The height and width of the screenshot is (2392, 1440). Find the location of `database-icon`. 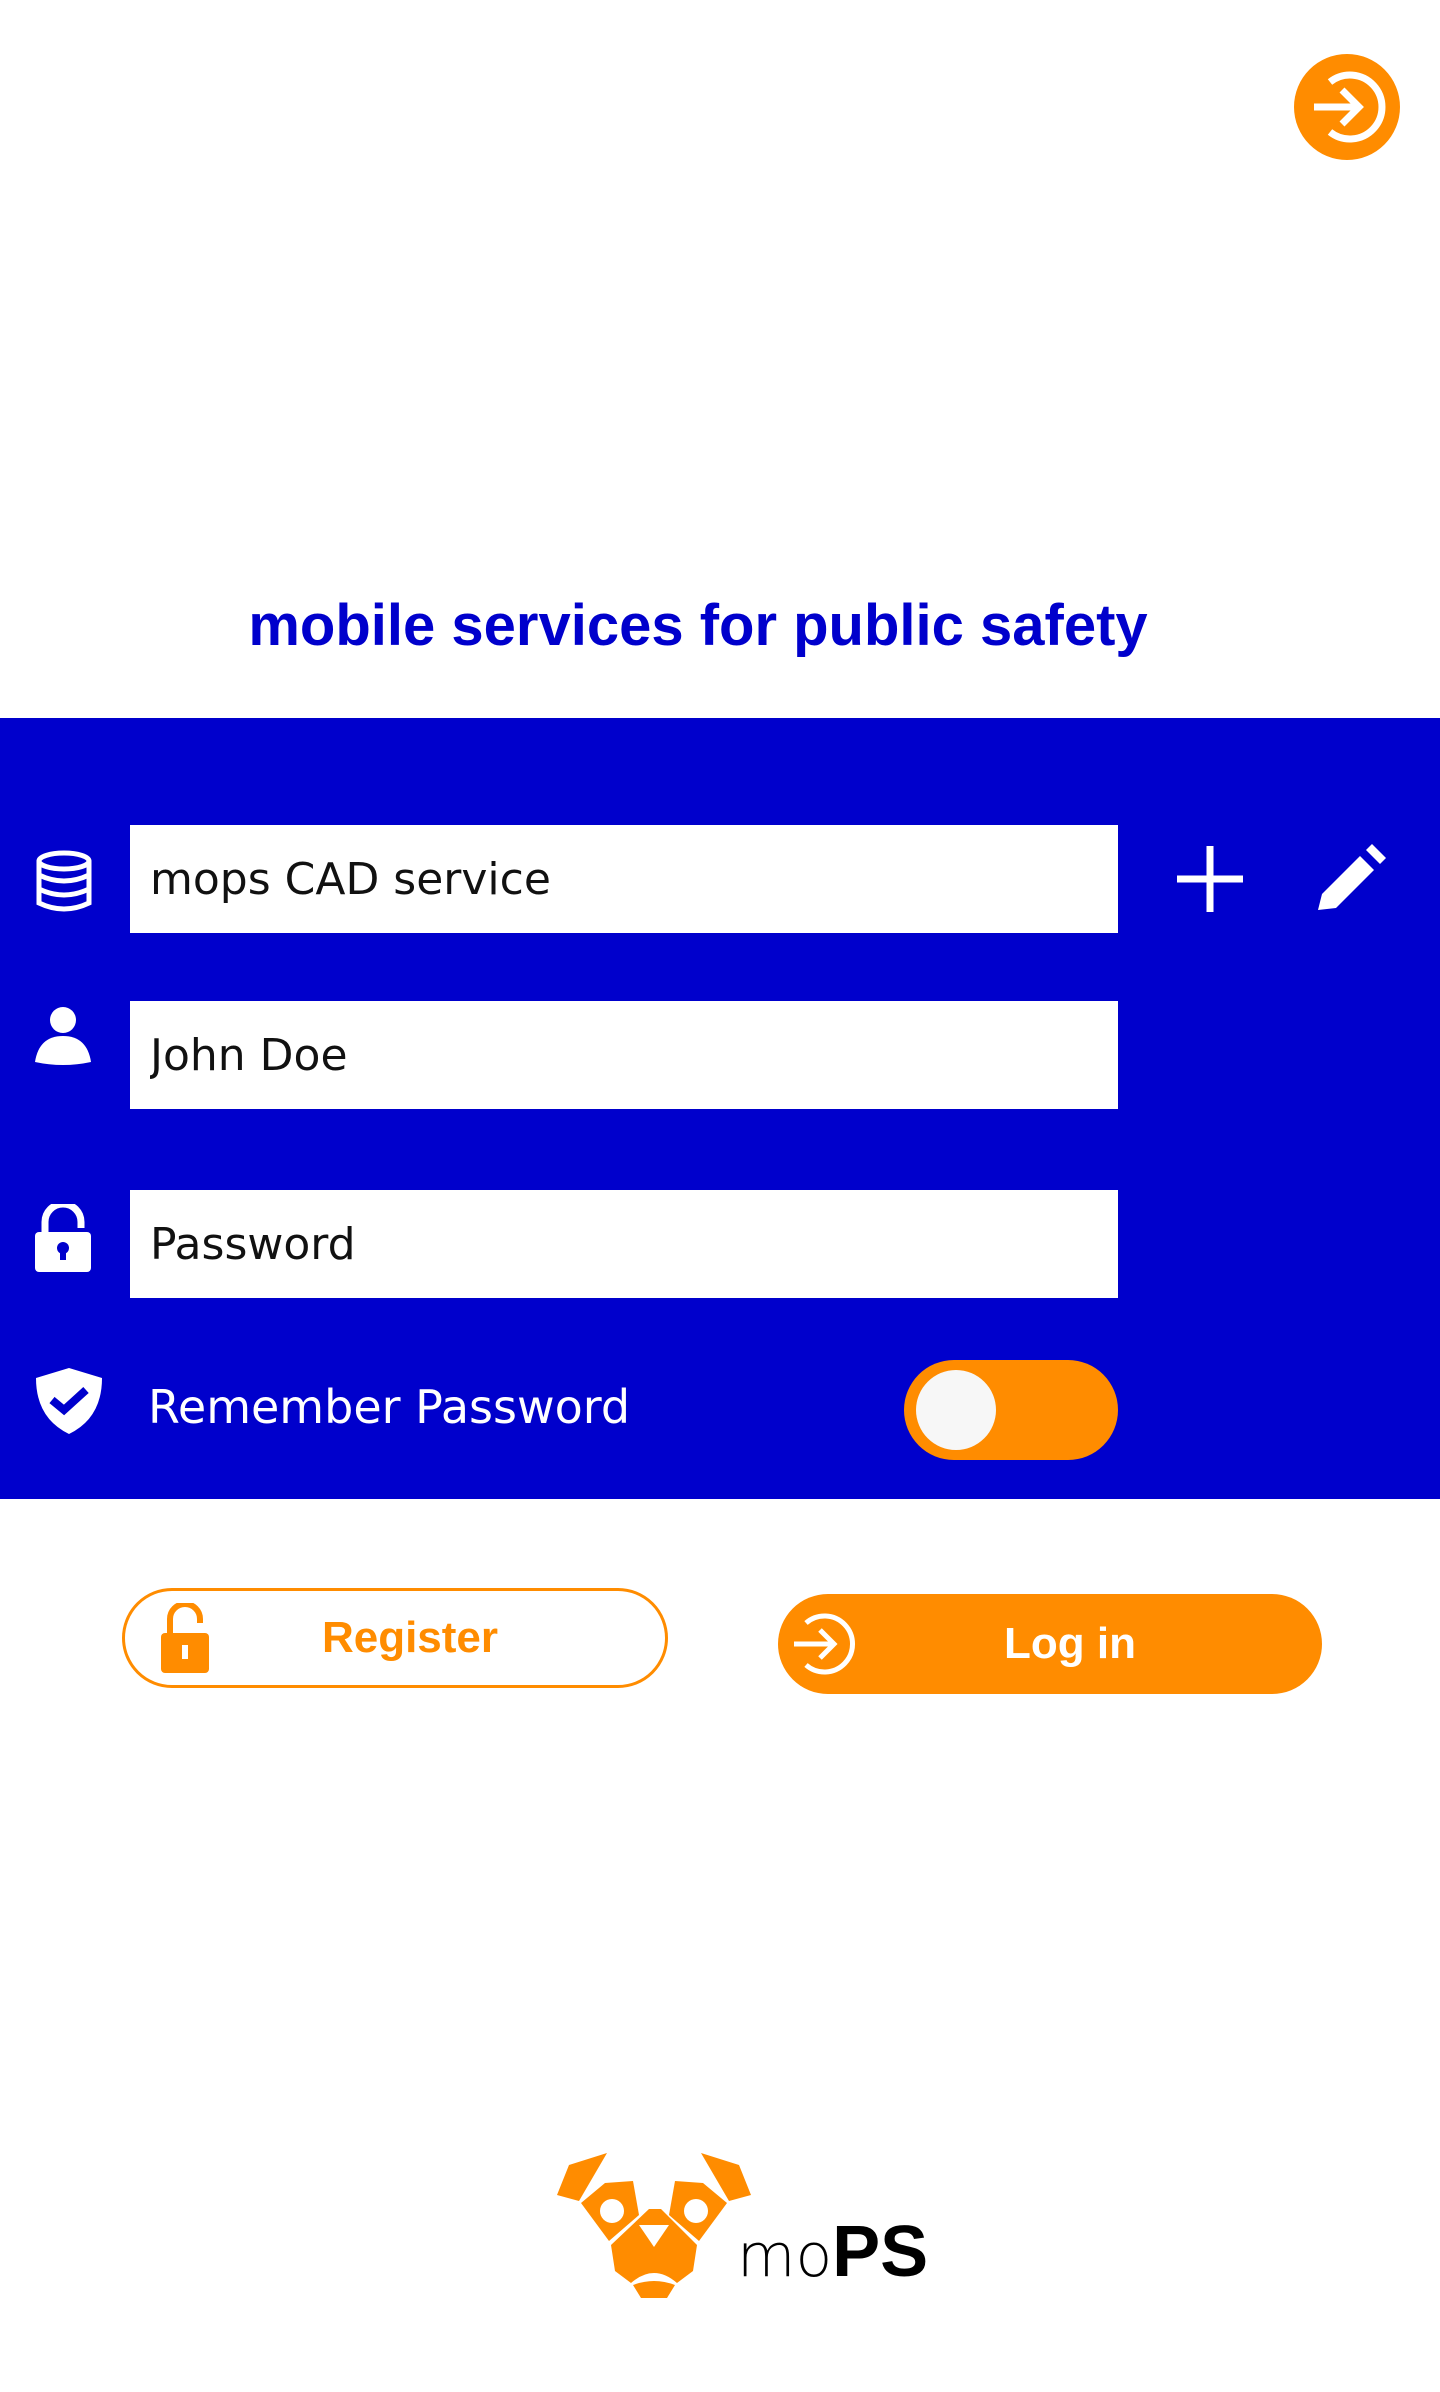

database-icon is located at coordinates (64, 881).